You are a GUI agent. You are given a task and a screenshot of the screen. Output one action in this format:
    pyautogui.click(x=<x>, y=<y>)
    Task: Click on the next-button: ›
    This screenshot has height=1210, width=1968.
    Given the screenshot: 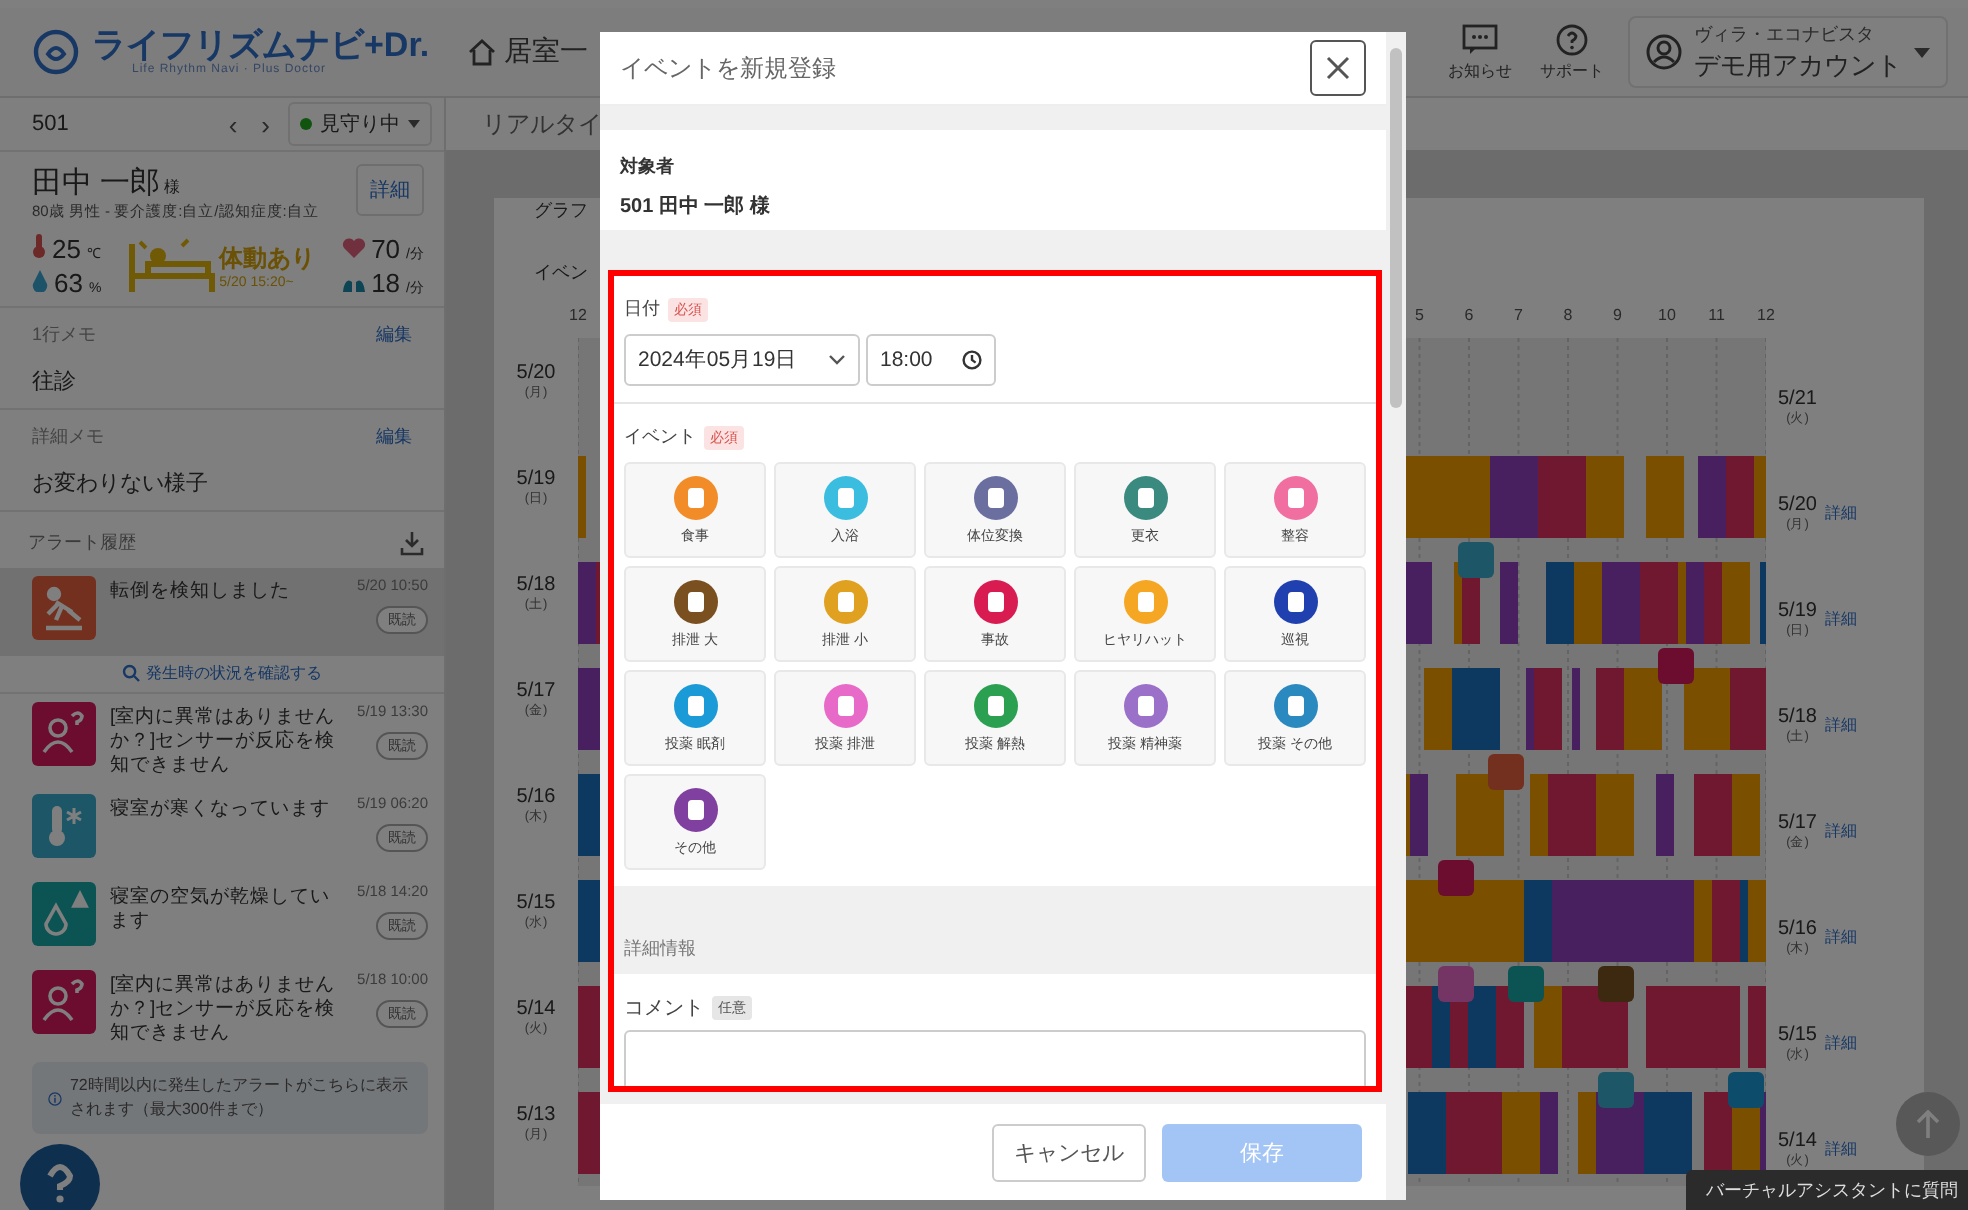 What is the action you would take?
    pyautogui.click(x=265, y=124)
    